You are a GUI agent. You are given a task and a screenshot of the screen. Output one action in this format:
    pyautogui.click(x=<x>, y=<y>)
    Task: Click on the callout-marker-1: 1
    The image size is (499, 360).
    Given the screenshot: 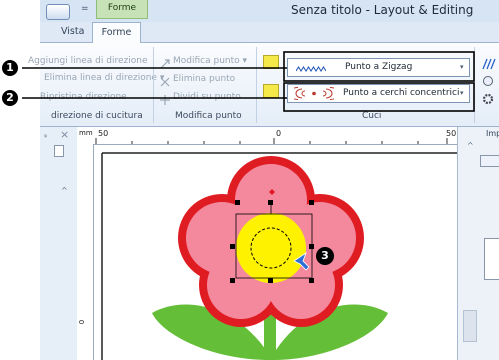 What is the action you would take?
    pyautogui.click(x=10, y=68)
    